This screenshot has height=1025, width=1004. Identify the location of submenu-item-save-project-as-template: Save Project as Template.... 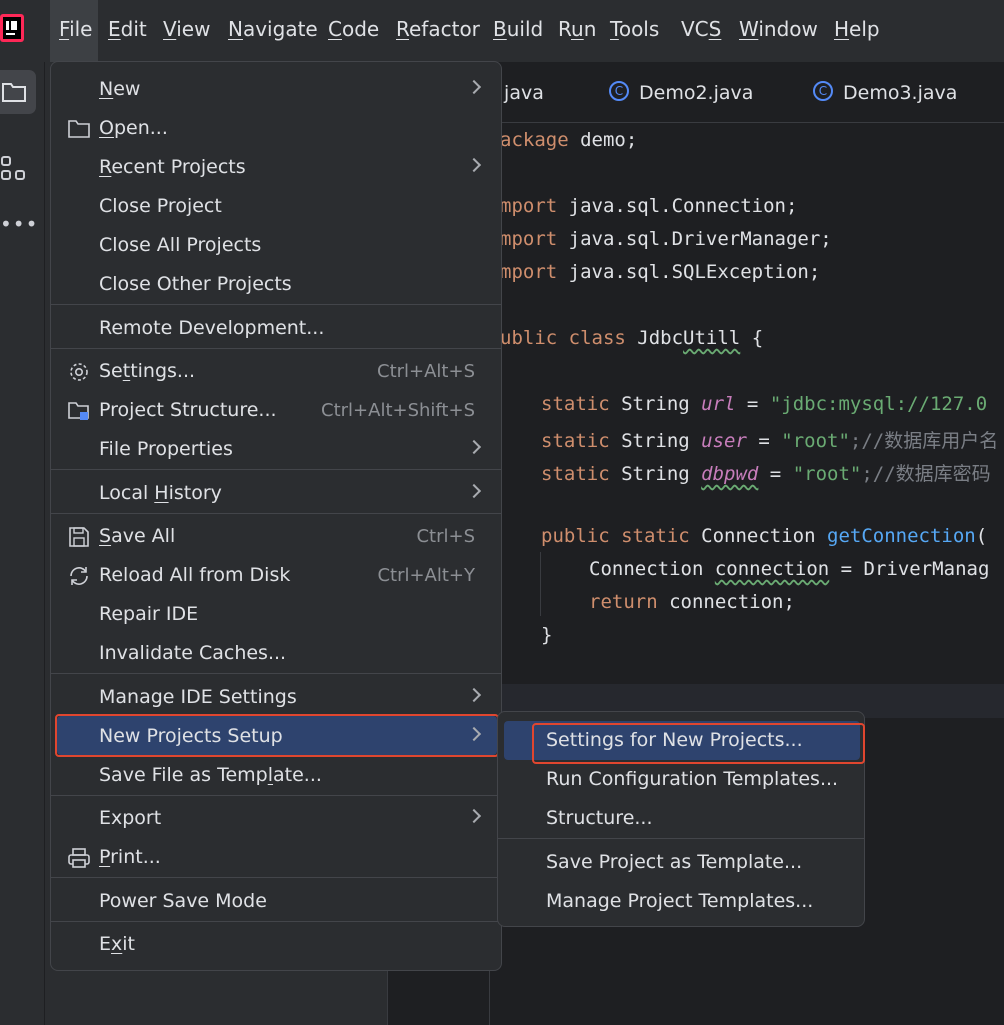
(681, 862).